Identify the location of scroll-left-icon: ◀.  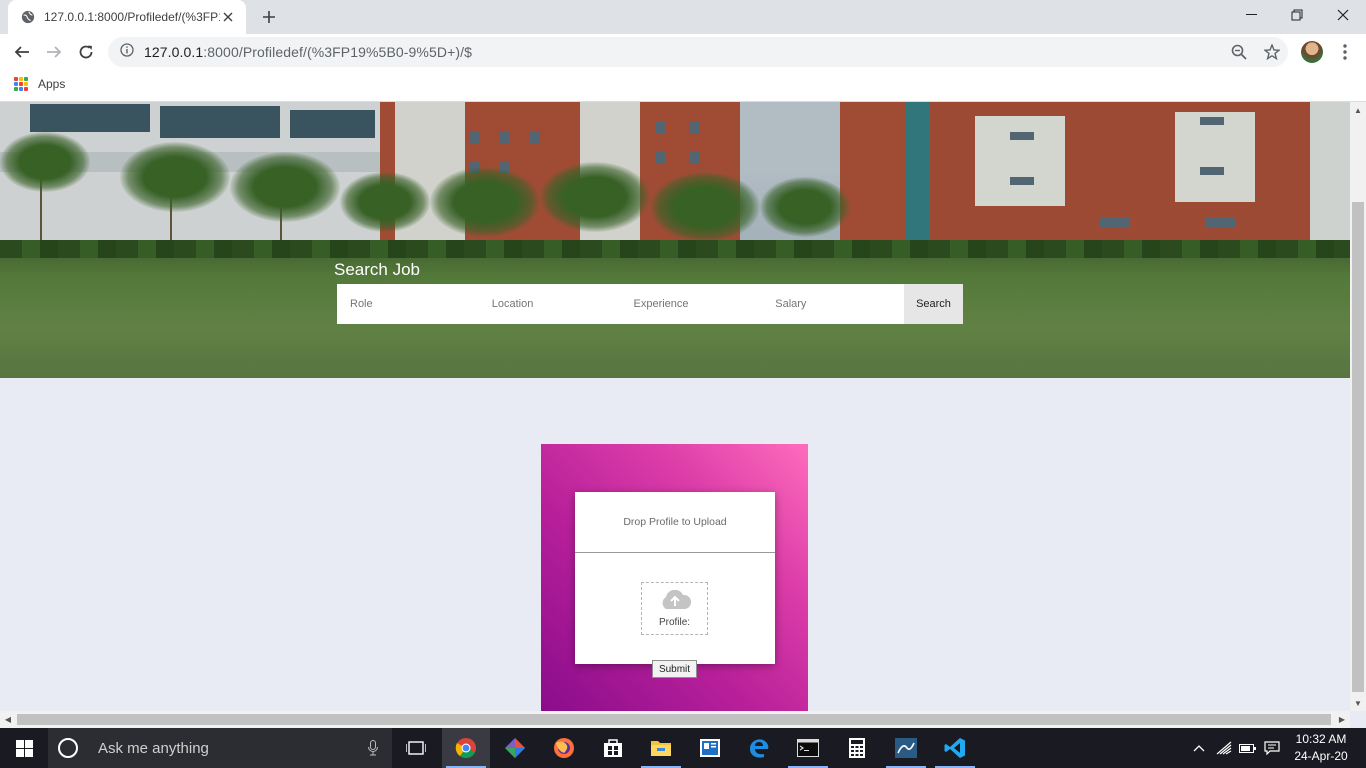
(8, 719).